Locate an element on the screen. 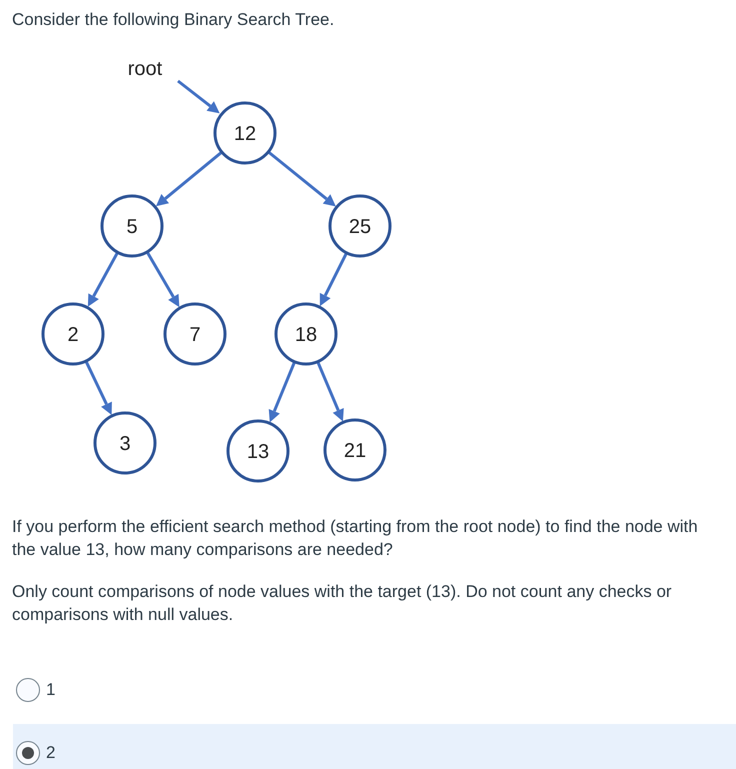 The width and height of the screenshot is (736, 769). question-text: If you perform the efficient search method (starting from the root node) to find the node with the value 13, how many comparisons are needed? is located at coordinates (355, 539).